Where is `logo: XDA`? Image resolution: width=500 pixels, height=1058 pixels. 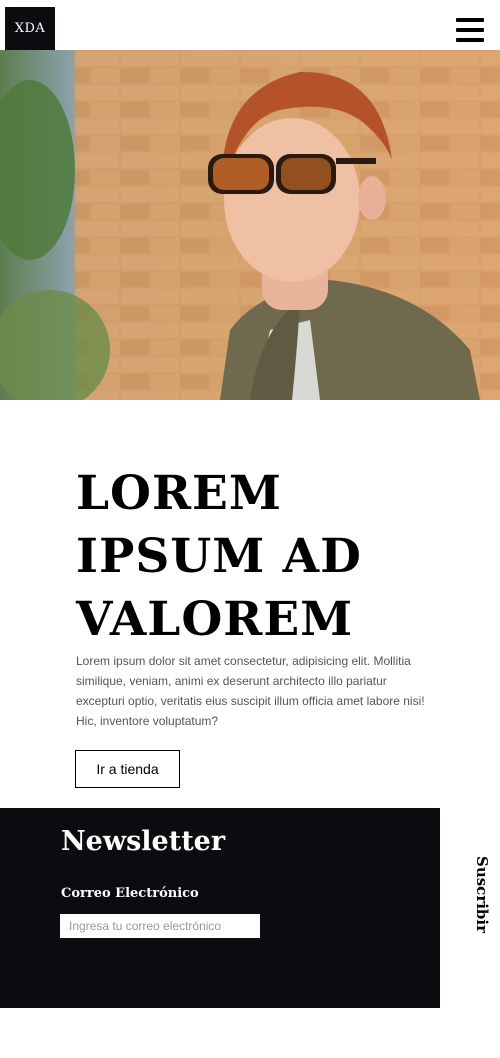 logo: XDA is located at coordinates (30, 28).